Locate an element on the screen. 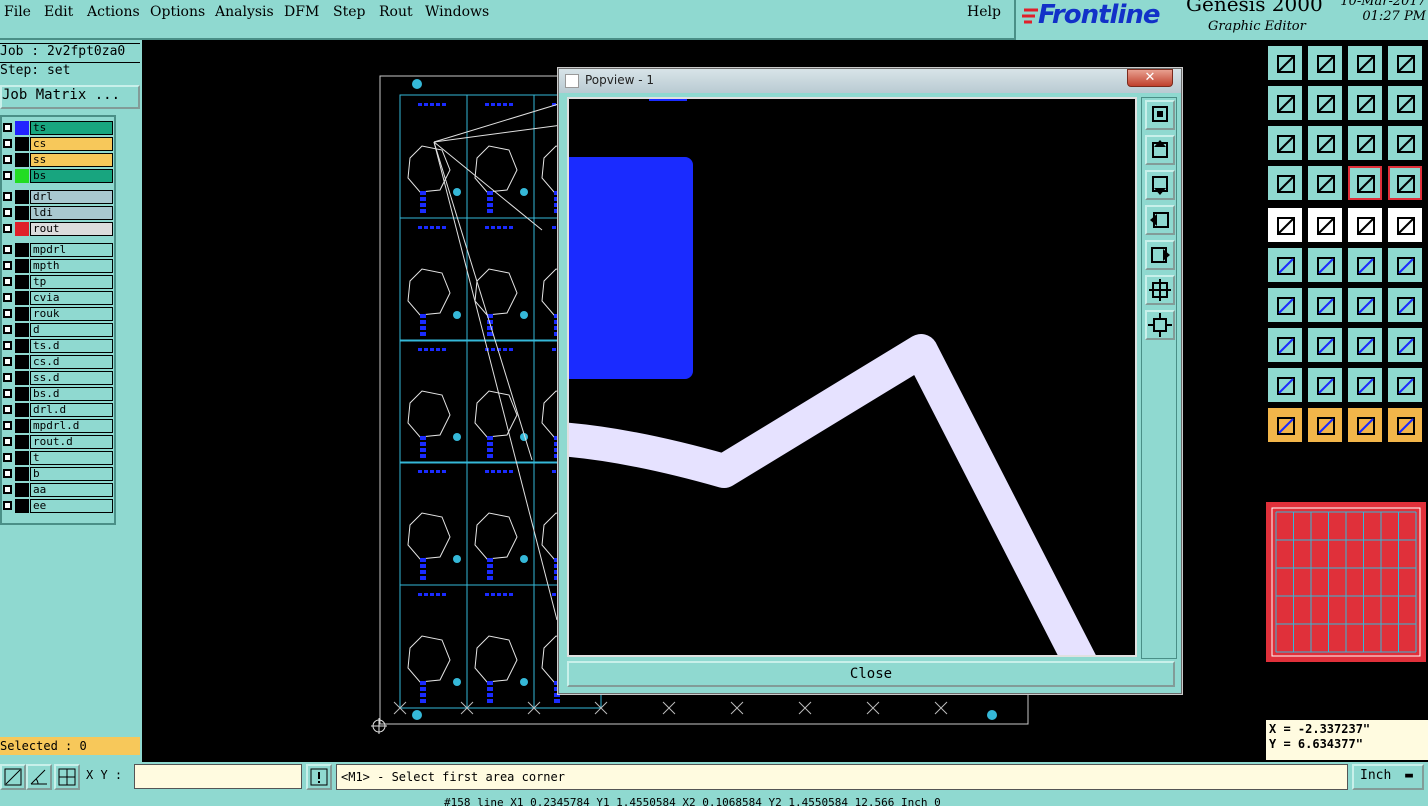  menu-actions: Actions is located at coordinates (113, 12).